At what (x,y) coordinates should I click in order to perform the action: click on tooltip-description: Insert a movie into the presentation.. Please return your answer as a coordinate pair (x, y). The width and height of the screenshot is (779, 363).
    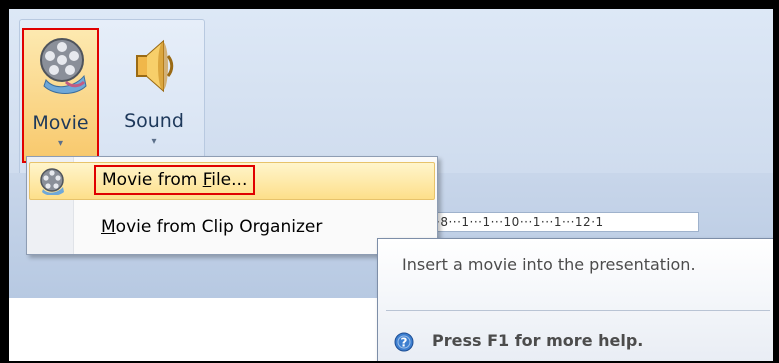
    Looking at the image, I should click on (549, 264).